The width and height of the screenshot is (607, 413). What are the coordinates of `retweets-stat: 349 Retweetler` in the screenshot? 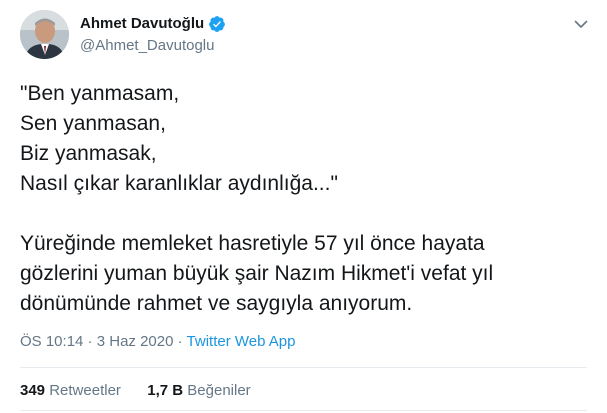 It's located at (72, 390).